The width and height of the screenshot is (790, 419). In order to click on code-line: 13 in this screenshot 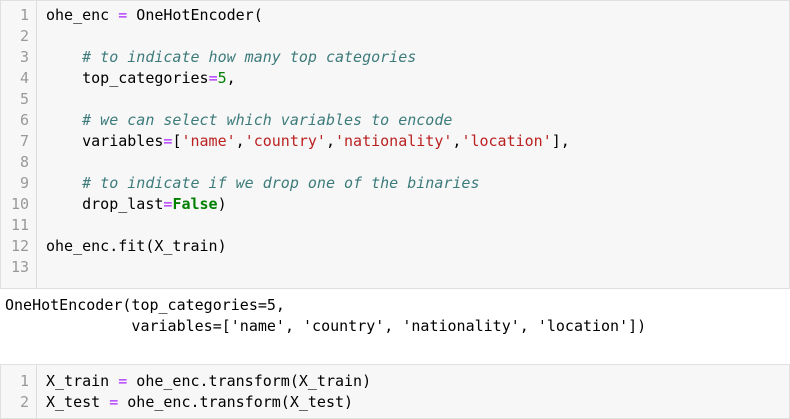, I will do `click(395, 267)`.